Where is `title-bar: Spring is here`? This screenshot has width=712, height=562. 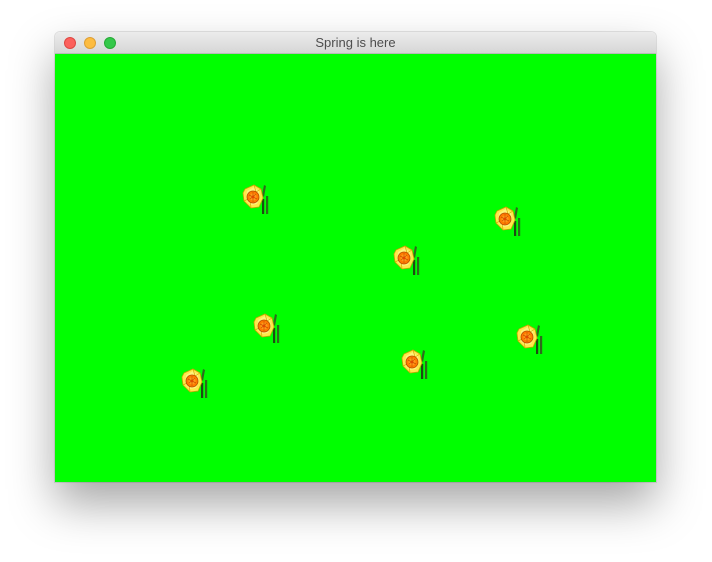
title-bar: Spring is here is located at coordinates (355, 43).